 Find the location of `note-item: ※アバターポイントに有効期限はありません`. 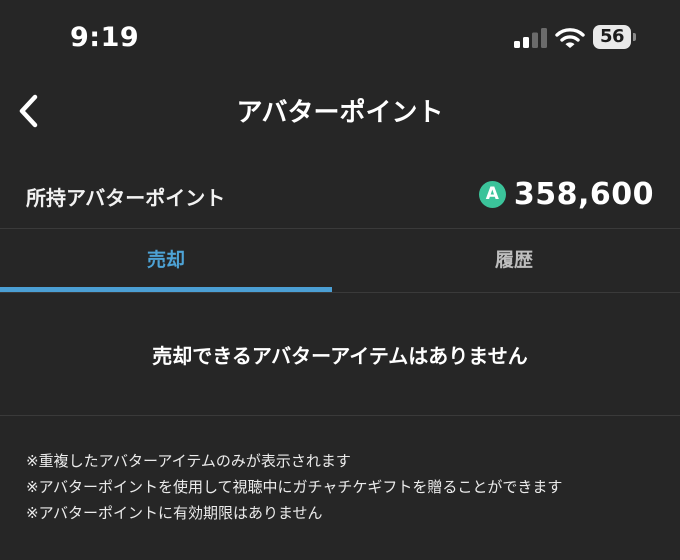

note-item: ※アバターポイントに有効期限はありません is located at coordinates (174, 513).